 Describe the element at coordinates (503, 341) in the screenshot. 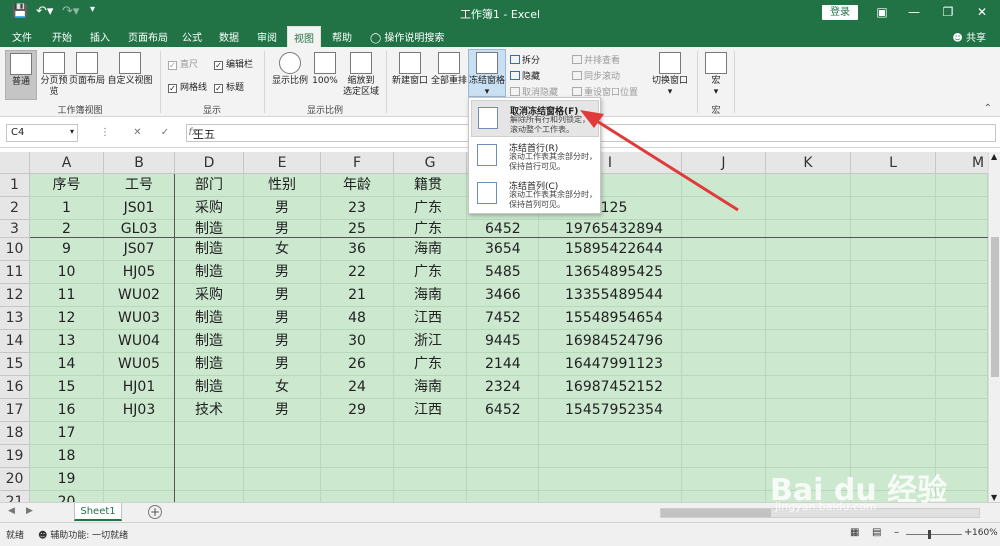

I see `table-cell: 9445` at that location.